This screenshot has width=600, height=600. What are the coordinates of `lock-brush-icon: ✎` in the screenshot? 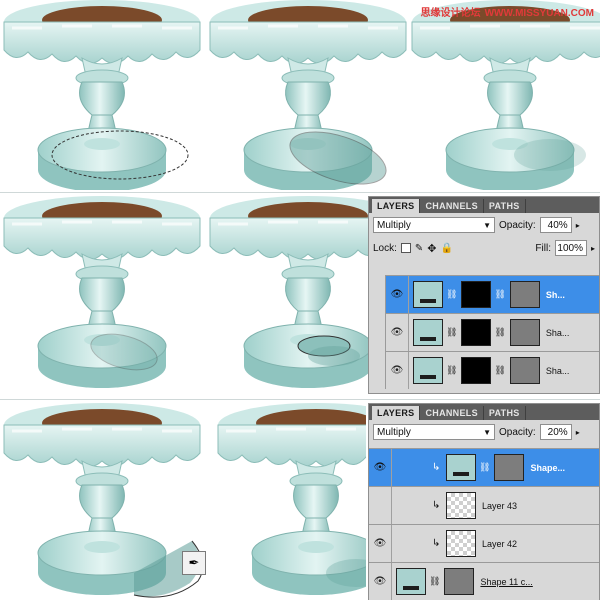 It's located at (419, 248).